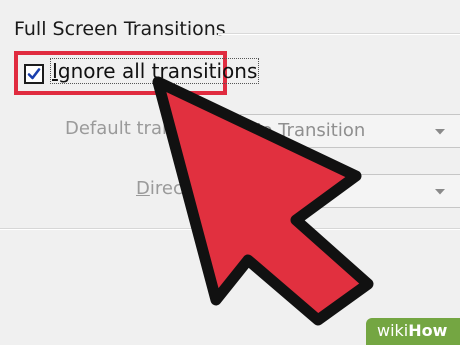 The height and width of the screenshot is (345, 460). Describe the element at coordinates (428, 330) in the screenshot. I see `watermark-part2: How` at that location.